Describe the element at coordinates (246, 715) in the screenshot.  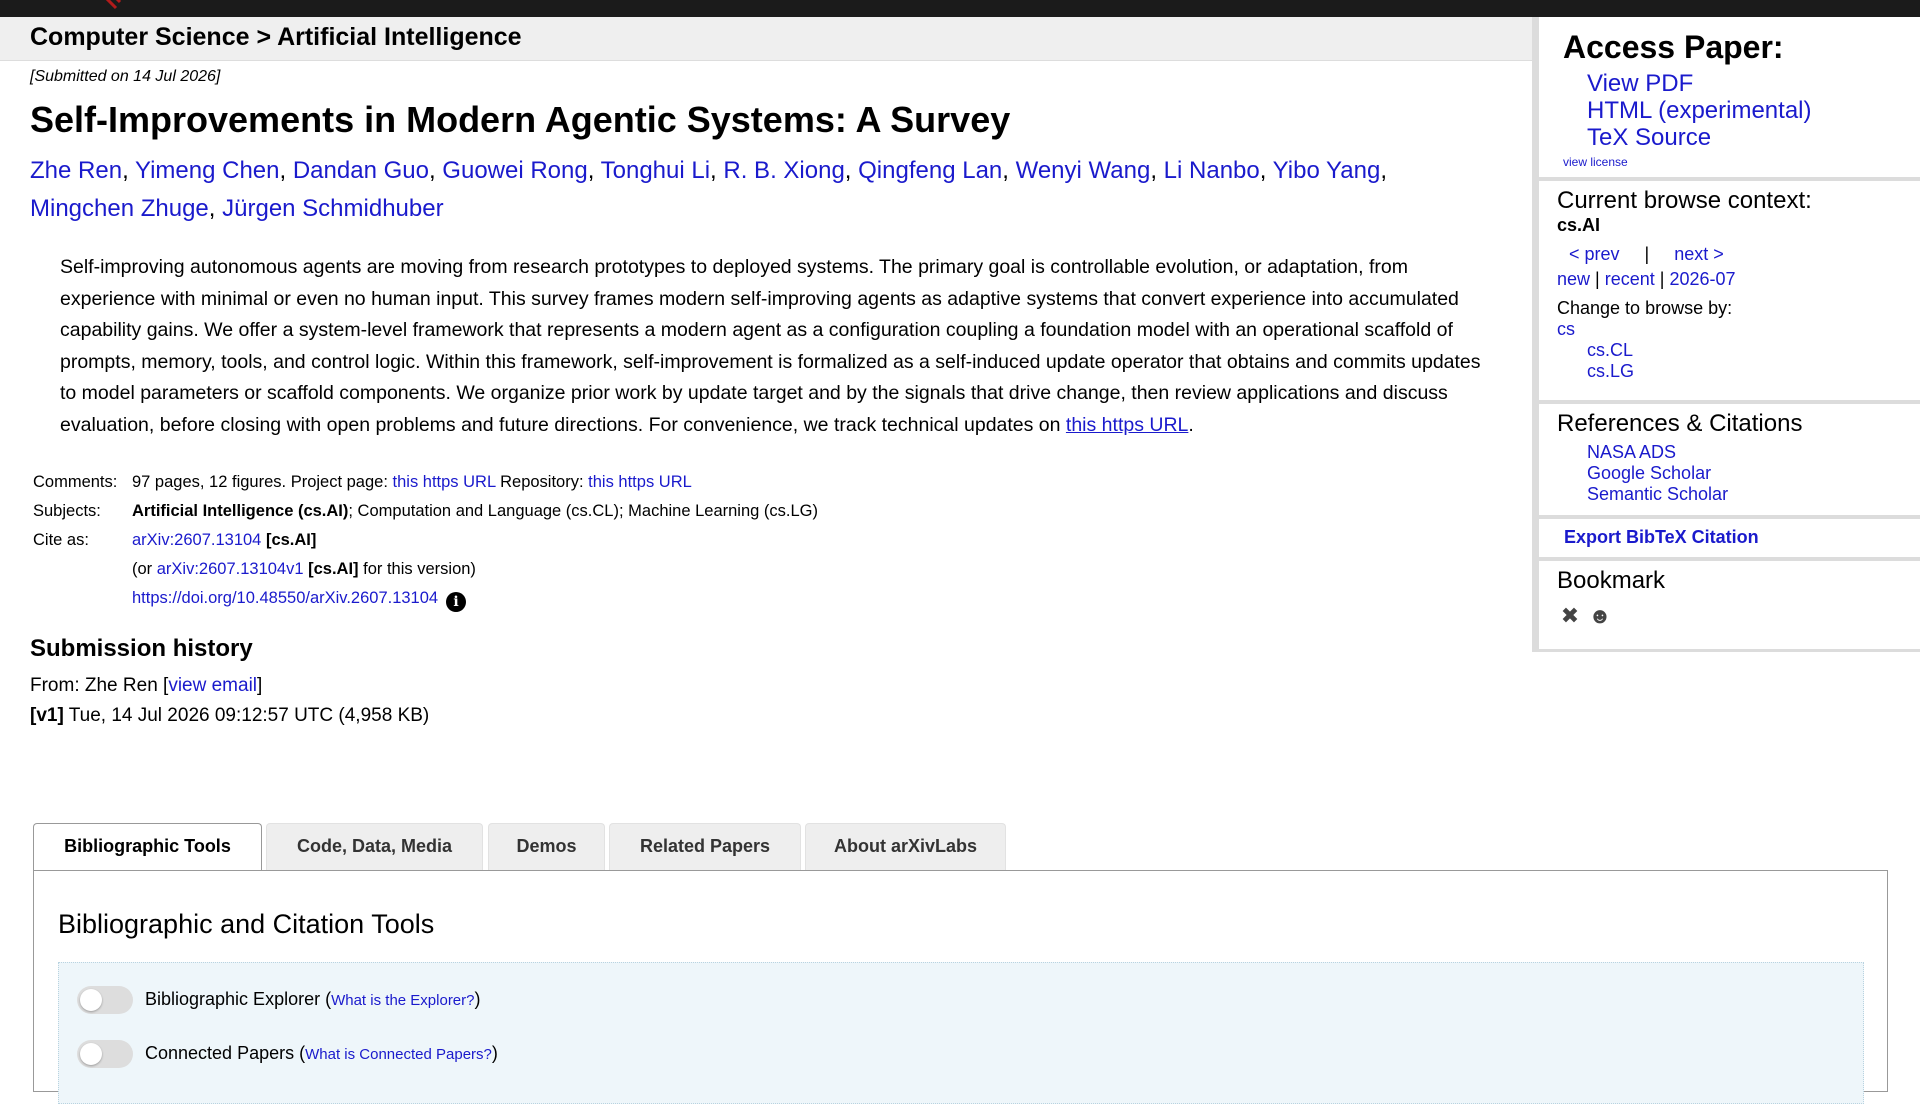
I see `version-details: Tue, 14 Jul 2026 09:12:57 UTC (4,958 KB)` at that location.